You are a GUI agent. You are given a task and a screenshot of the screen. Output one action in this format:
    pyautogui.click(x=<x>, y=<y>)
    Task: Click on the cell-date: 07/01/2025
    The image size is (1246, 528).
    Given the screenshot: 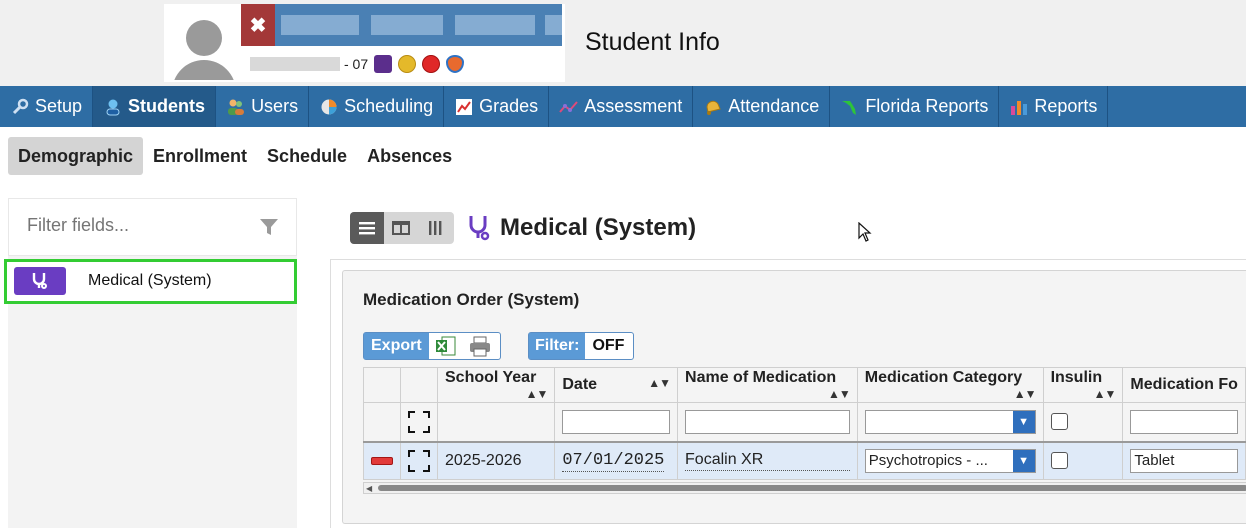 What is the action you would take?
    pyautogui.click(x=613, y=462)
    